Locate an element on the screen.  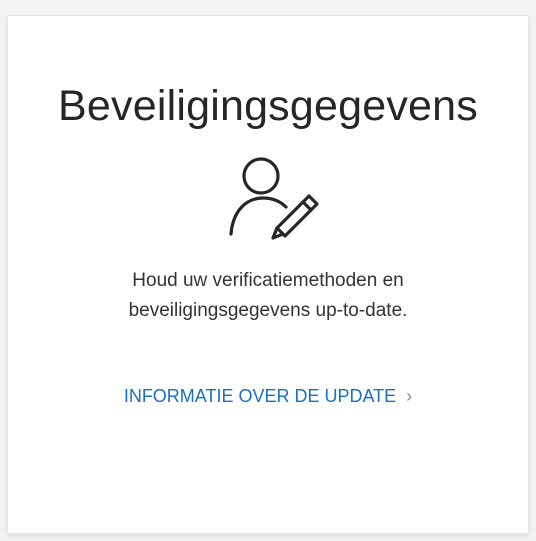
chevron-right-icon: › is located at coordinates (409, 396).